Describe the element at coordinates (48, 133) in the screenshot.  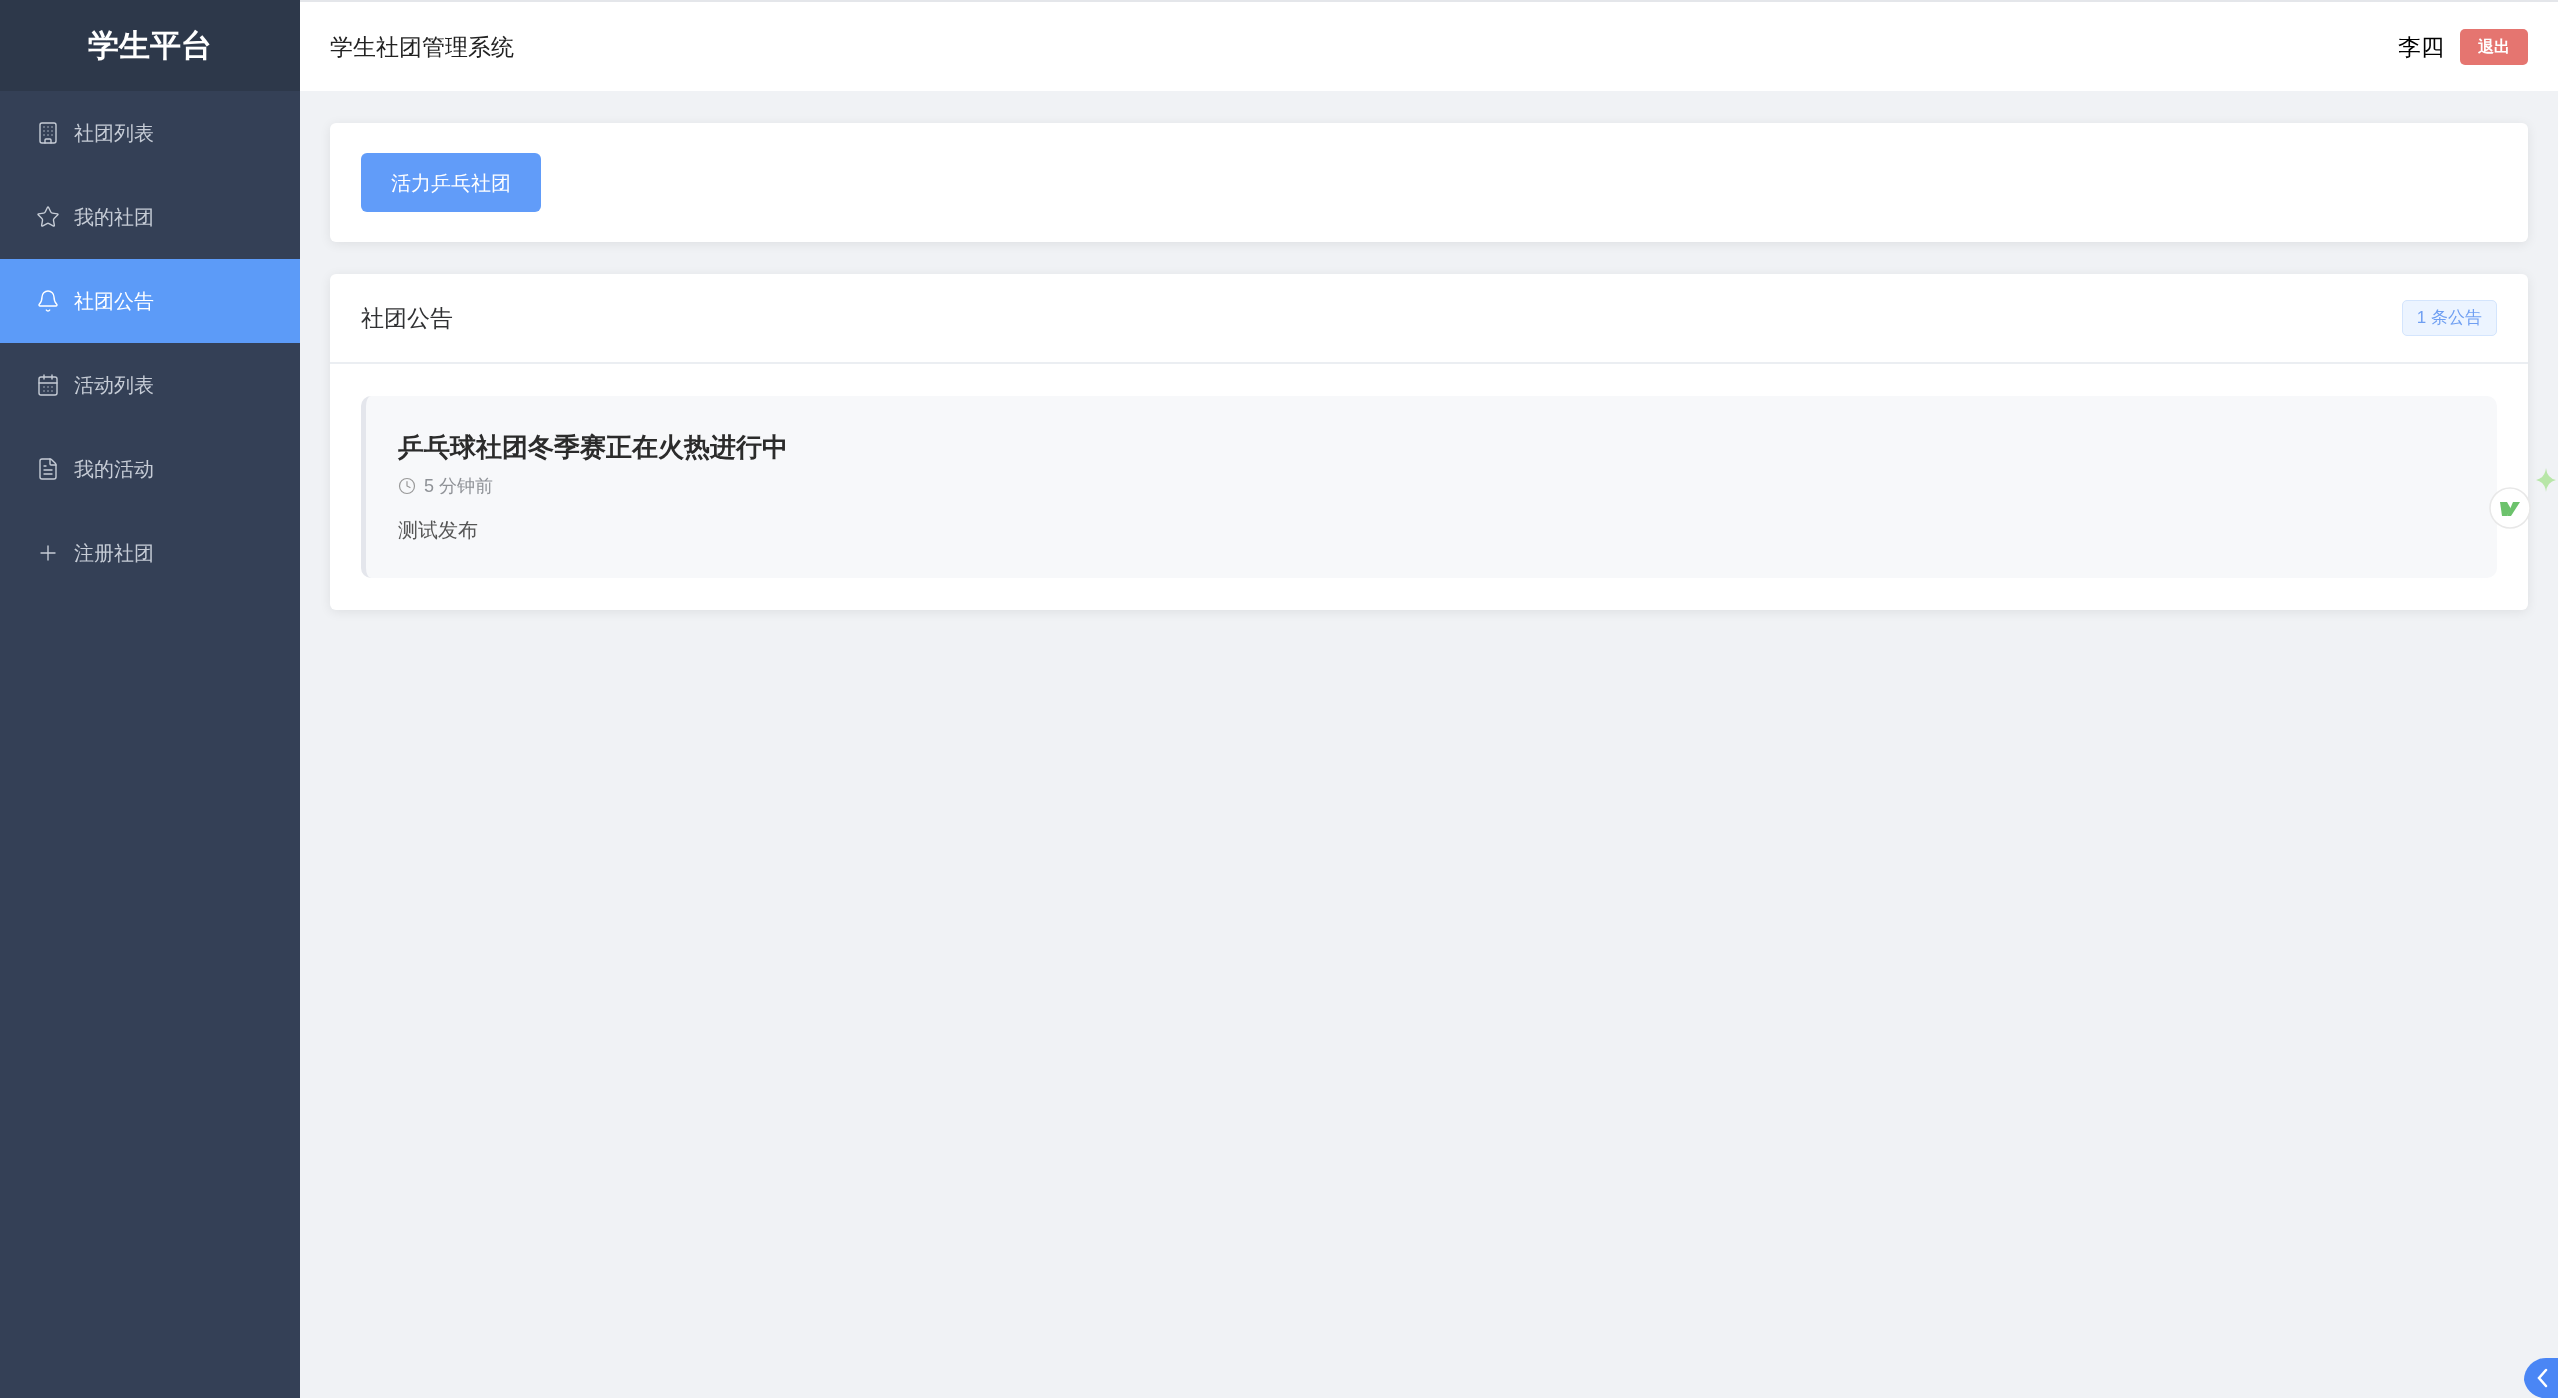
I see `building-icon` at that location.